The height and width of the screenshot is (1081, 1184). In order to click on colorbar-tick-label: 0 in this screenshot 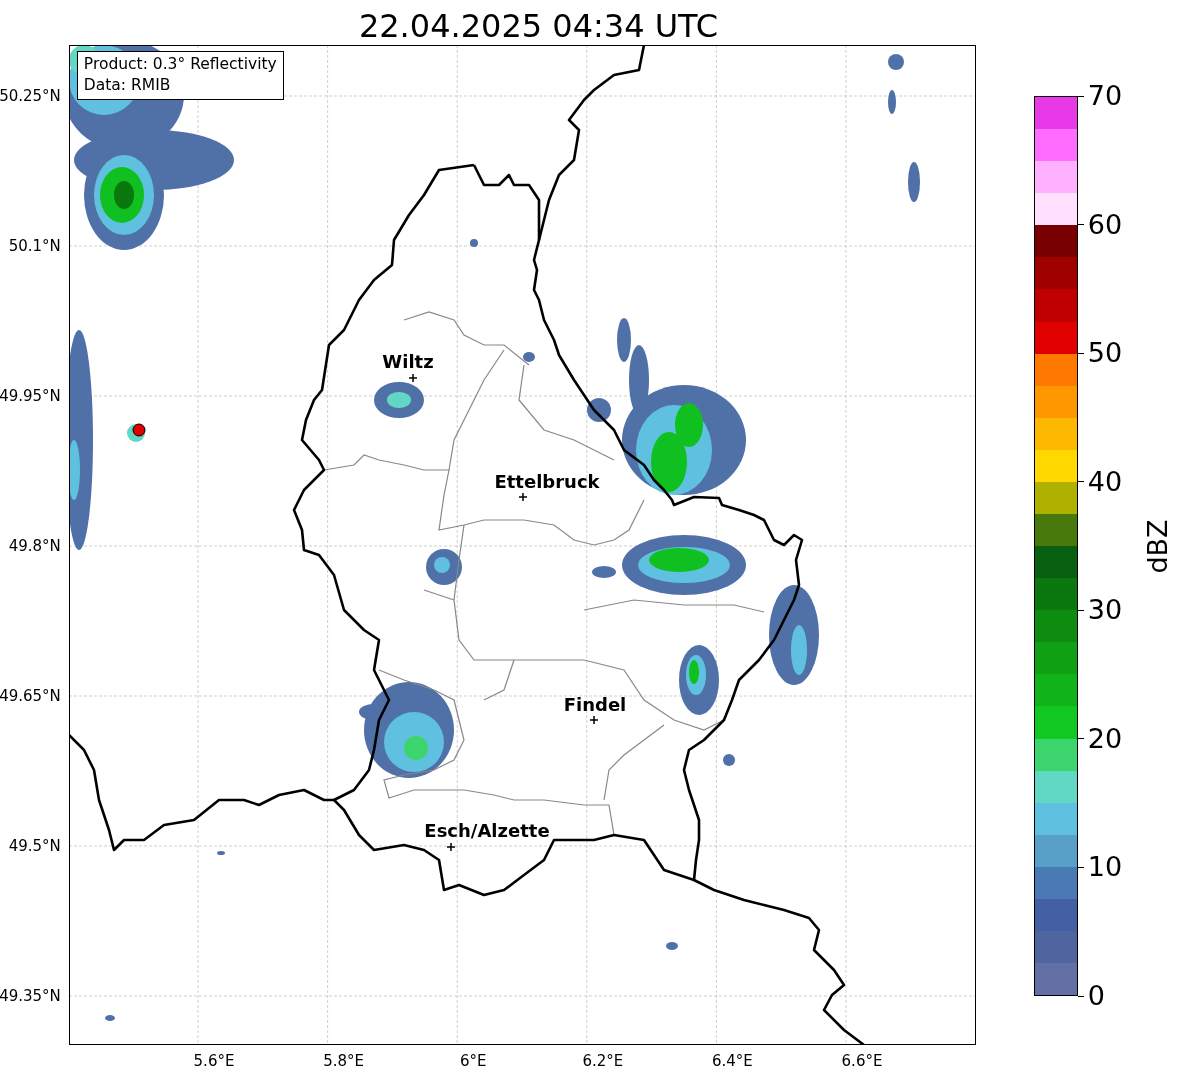, I will do `click(1096, 996)`.